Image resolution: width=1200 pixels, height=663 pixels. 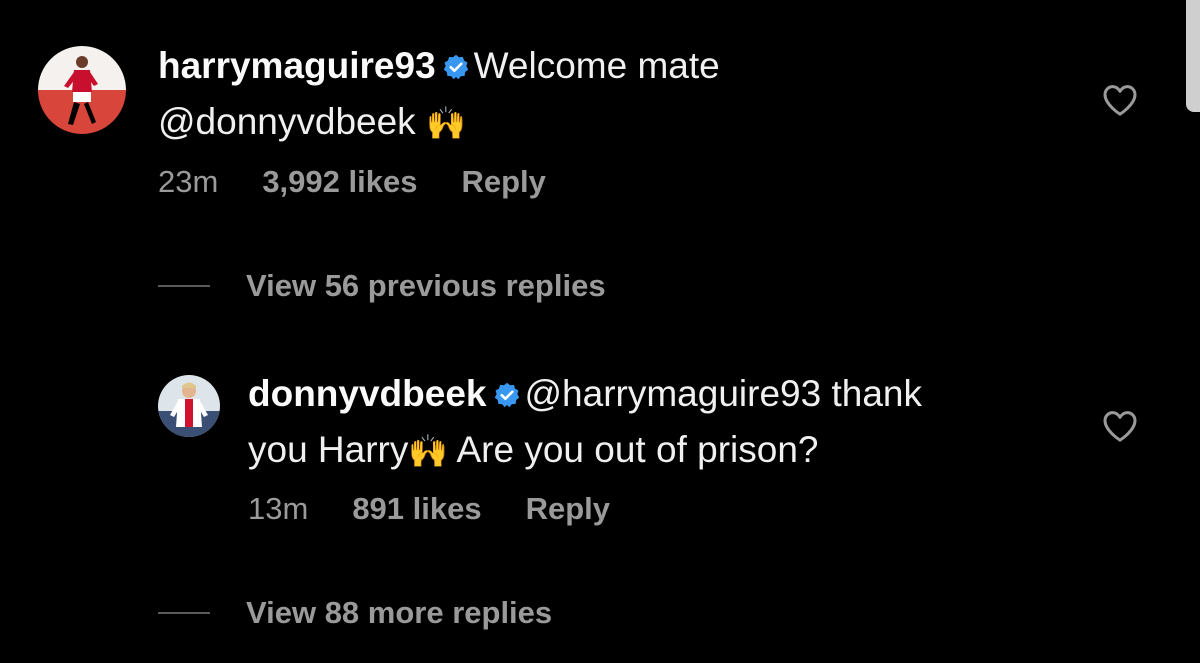 I want to click on likes-count: 891 likes, so click(x=416, y=508).